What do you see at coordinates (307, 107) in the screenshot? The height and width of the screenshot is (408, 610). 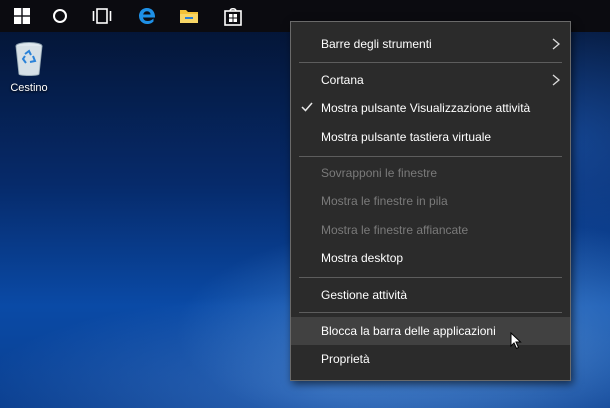 I see `checkmark-icon` at bounding box center [307, 107].